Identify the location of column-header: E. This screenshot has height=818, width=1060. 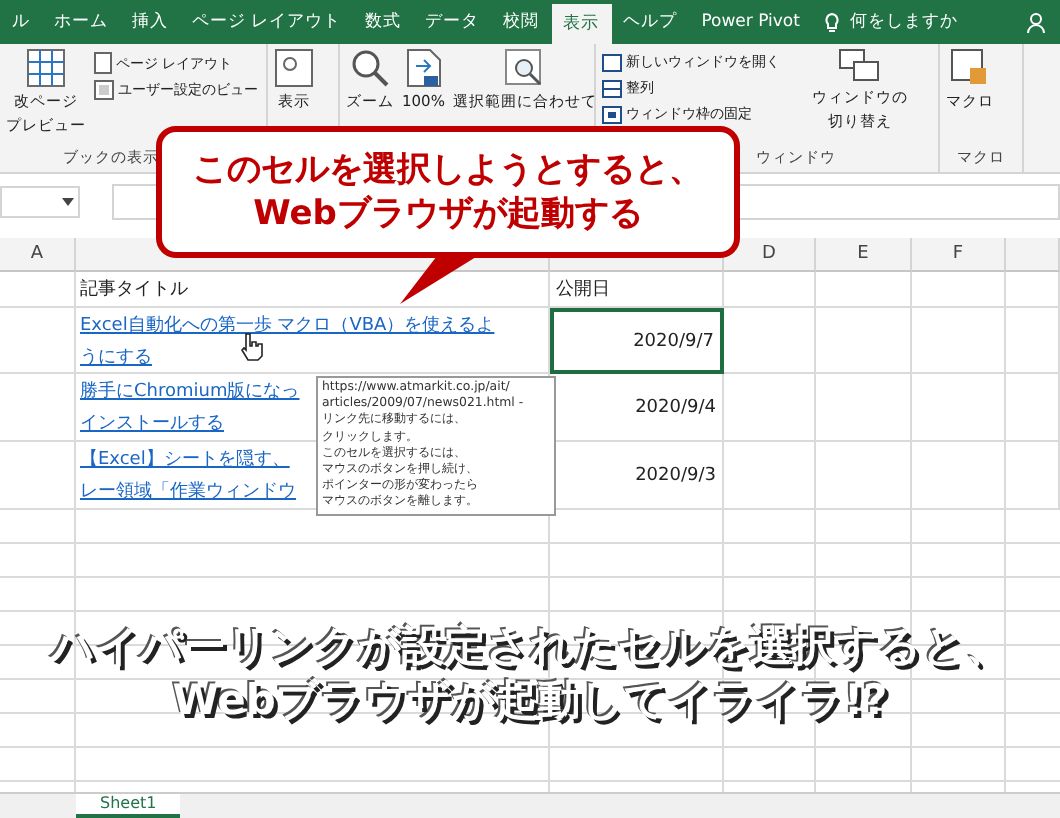
(864, 255).